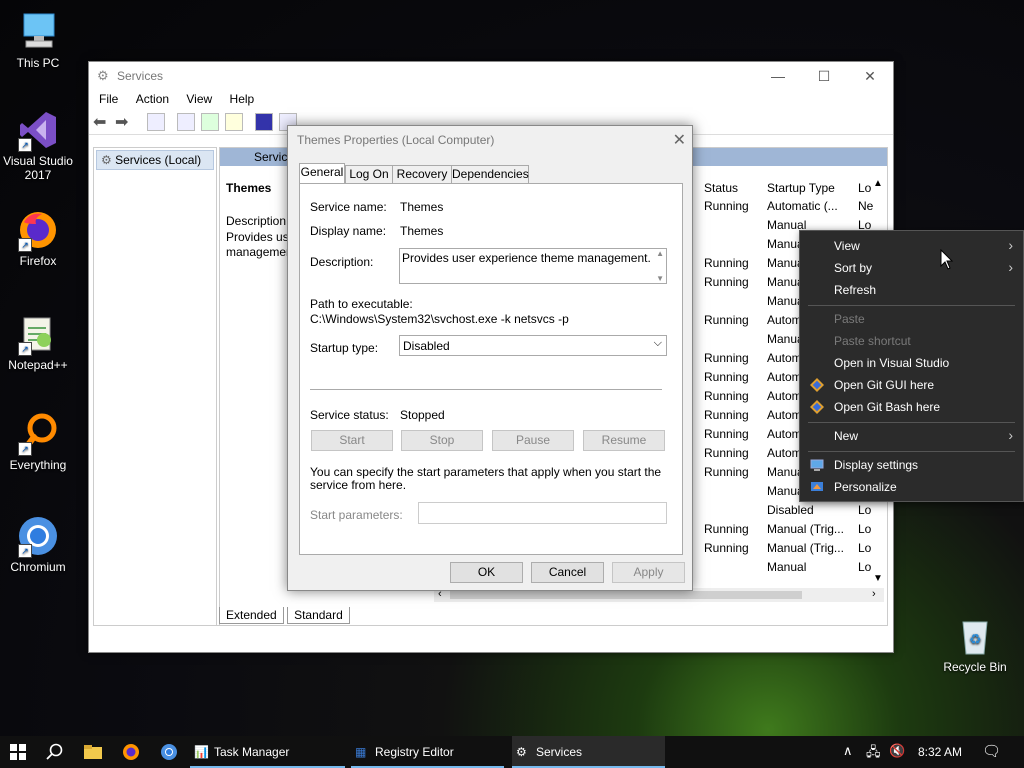  I want to click on menu-item-open-in-visual-studio: Open in Visual Studio, so click(911, 363).